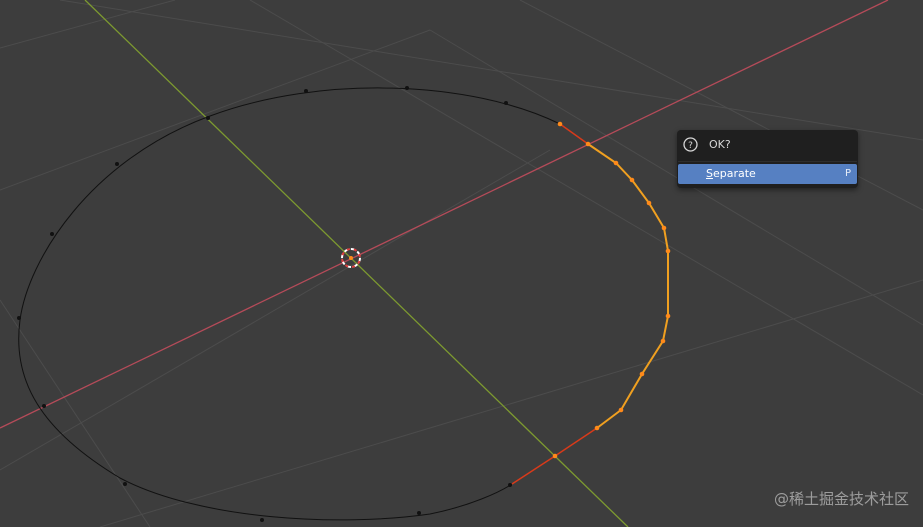  I want to click on menu-item-shortcut: P, so click(847, 173).